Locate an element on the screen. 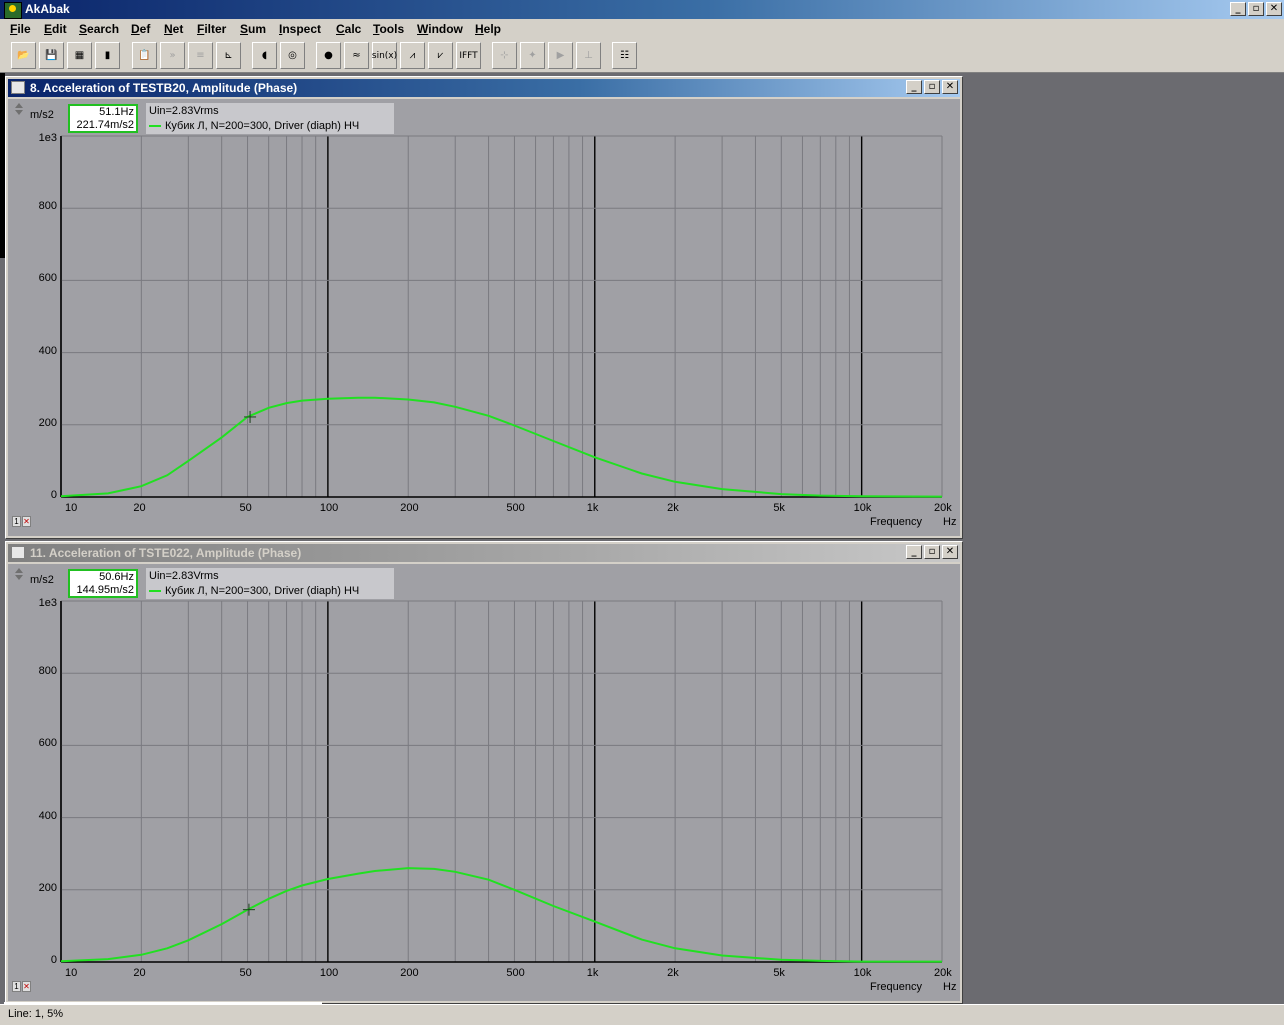 The width and height of the screenshot is (1284, 1025). menu-label-rest: earch is located at coordinates (103, 29).